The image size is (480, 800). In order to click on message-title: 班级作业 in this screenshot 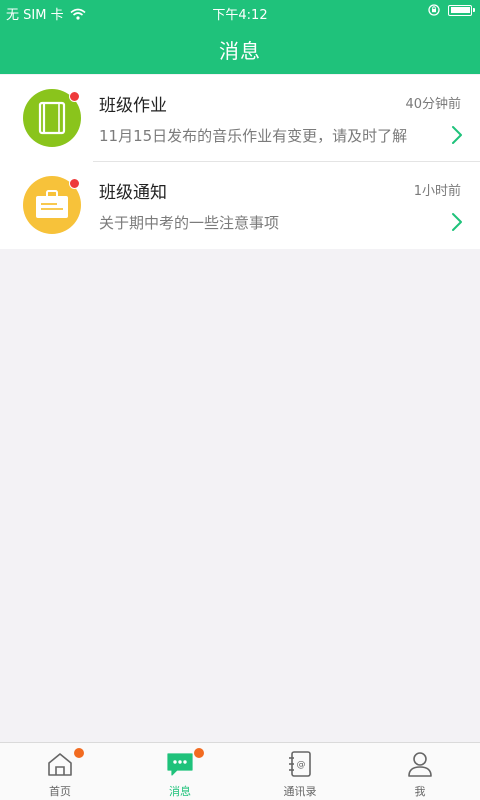, I will do `click(133, 106)`.